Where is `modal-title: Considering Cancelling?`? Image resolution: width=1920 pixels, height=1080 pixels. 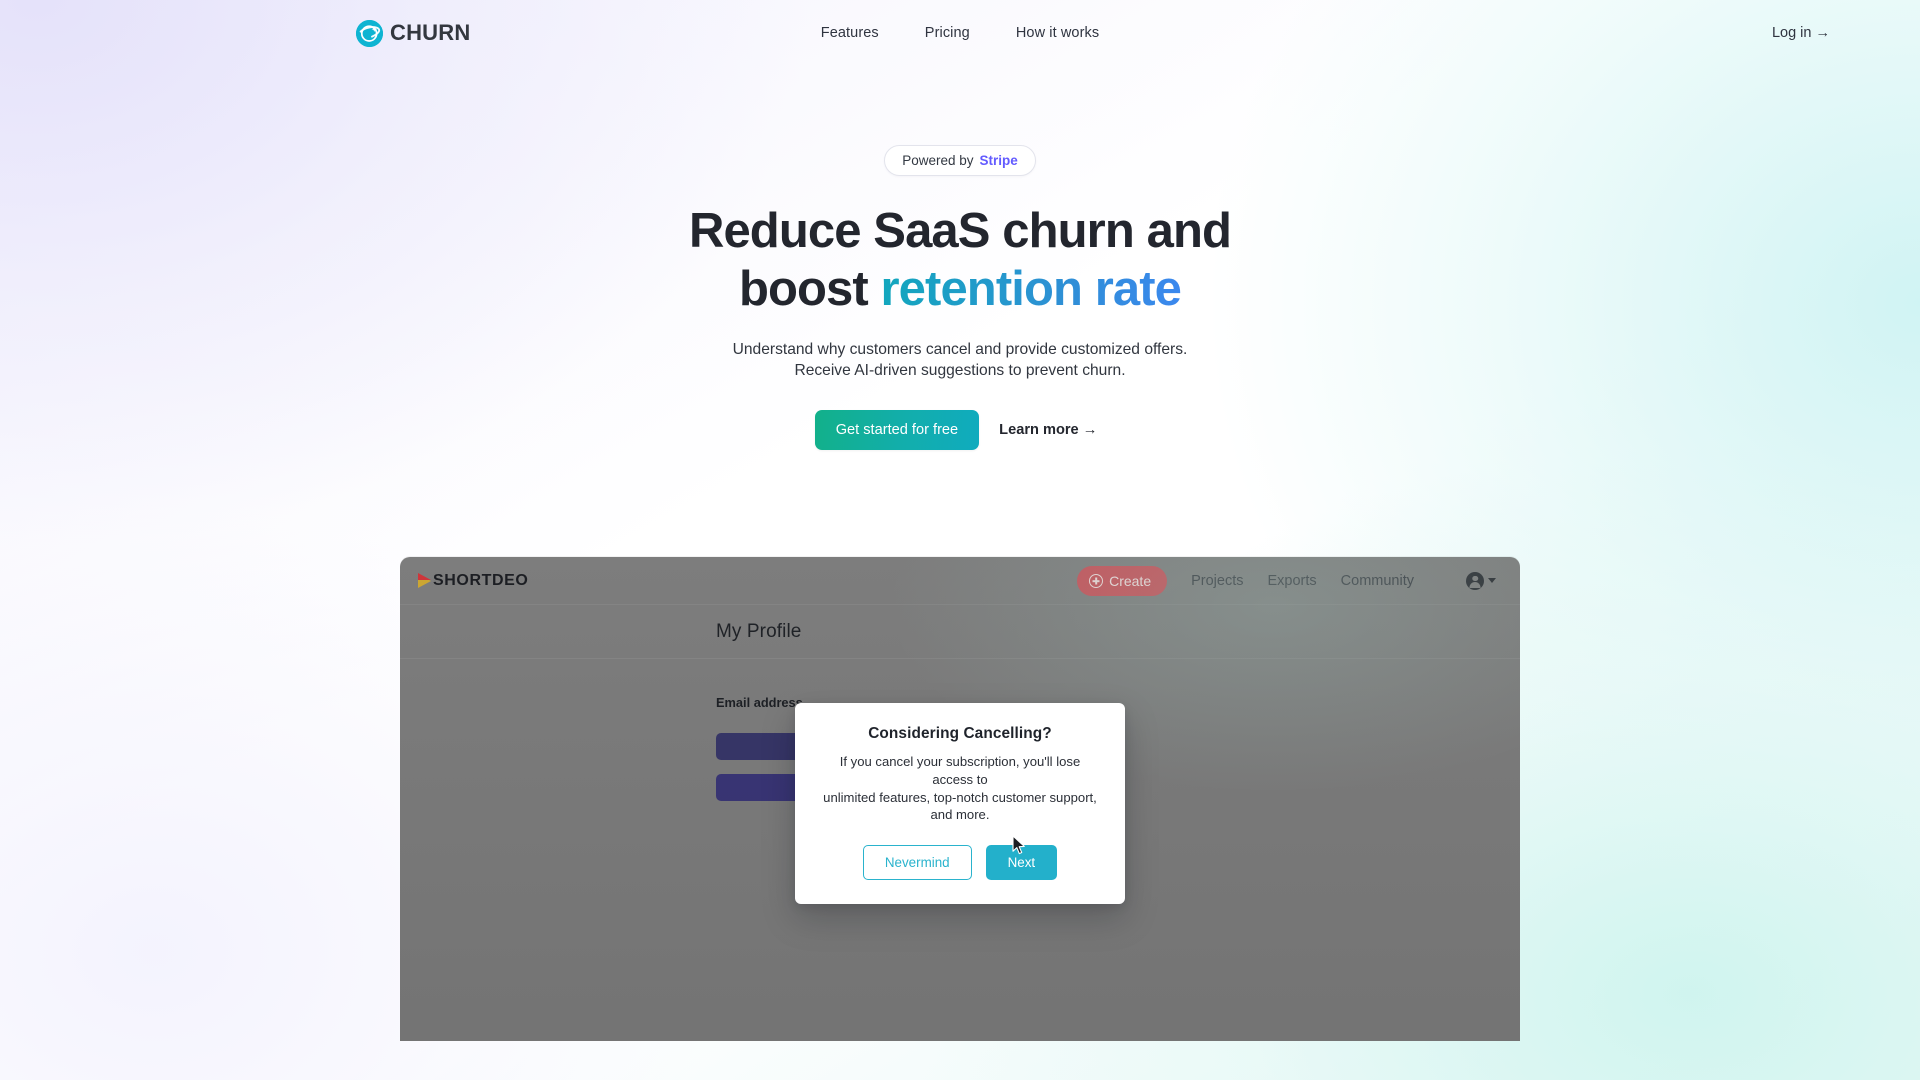
modal-title: Considering Cancelling? is located at coordinates (960, 733).